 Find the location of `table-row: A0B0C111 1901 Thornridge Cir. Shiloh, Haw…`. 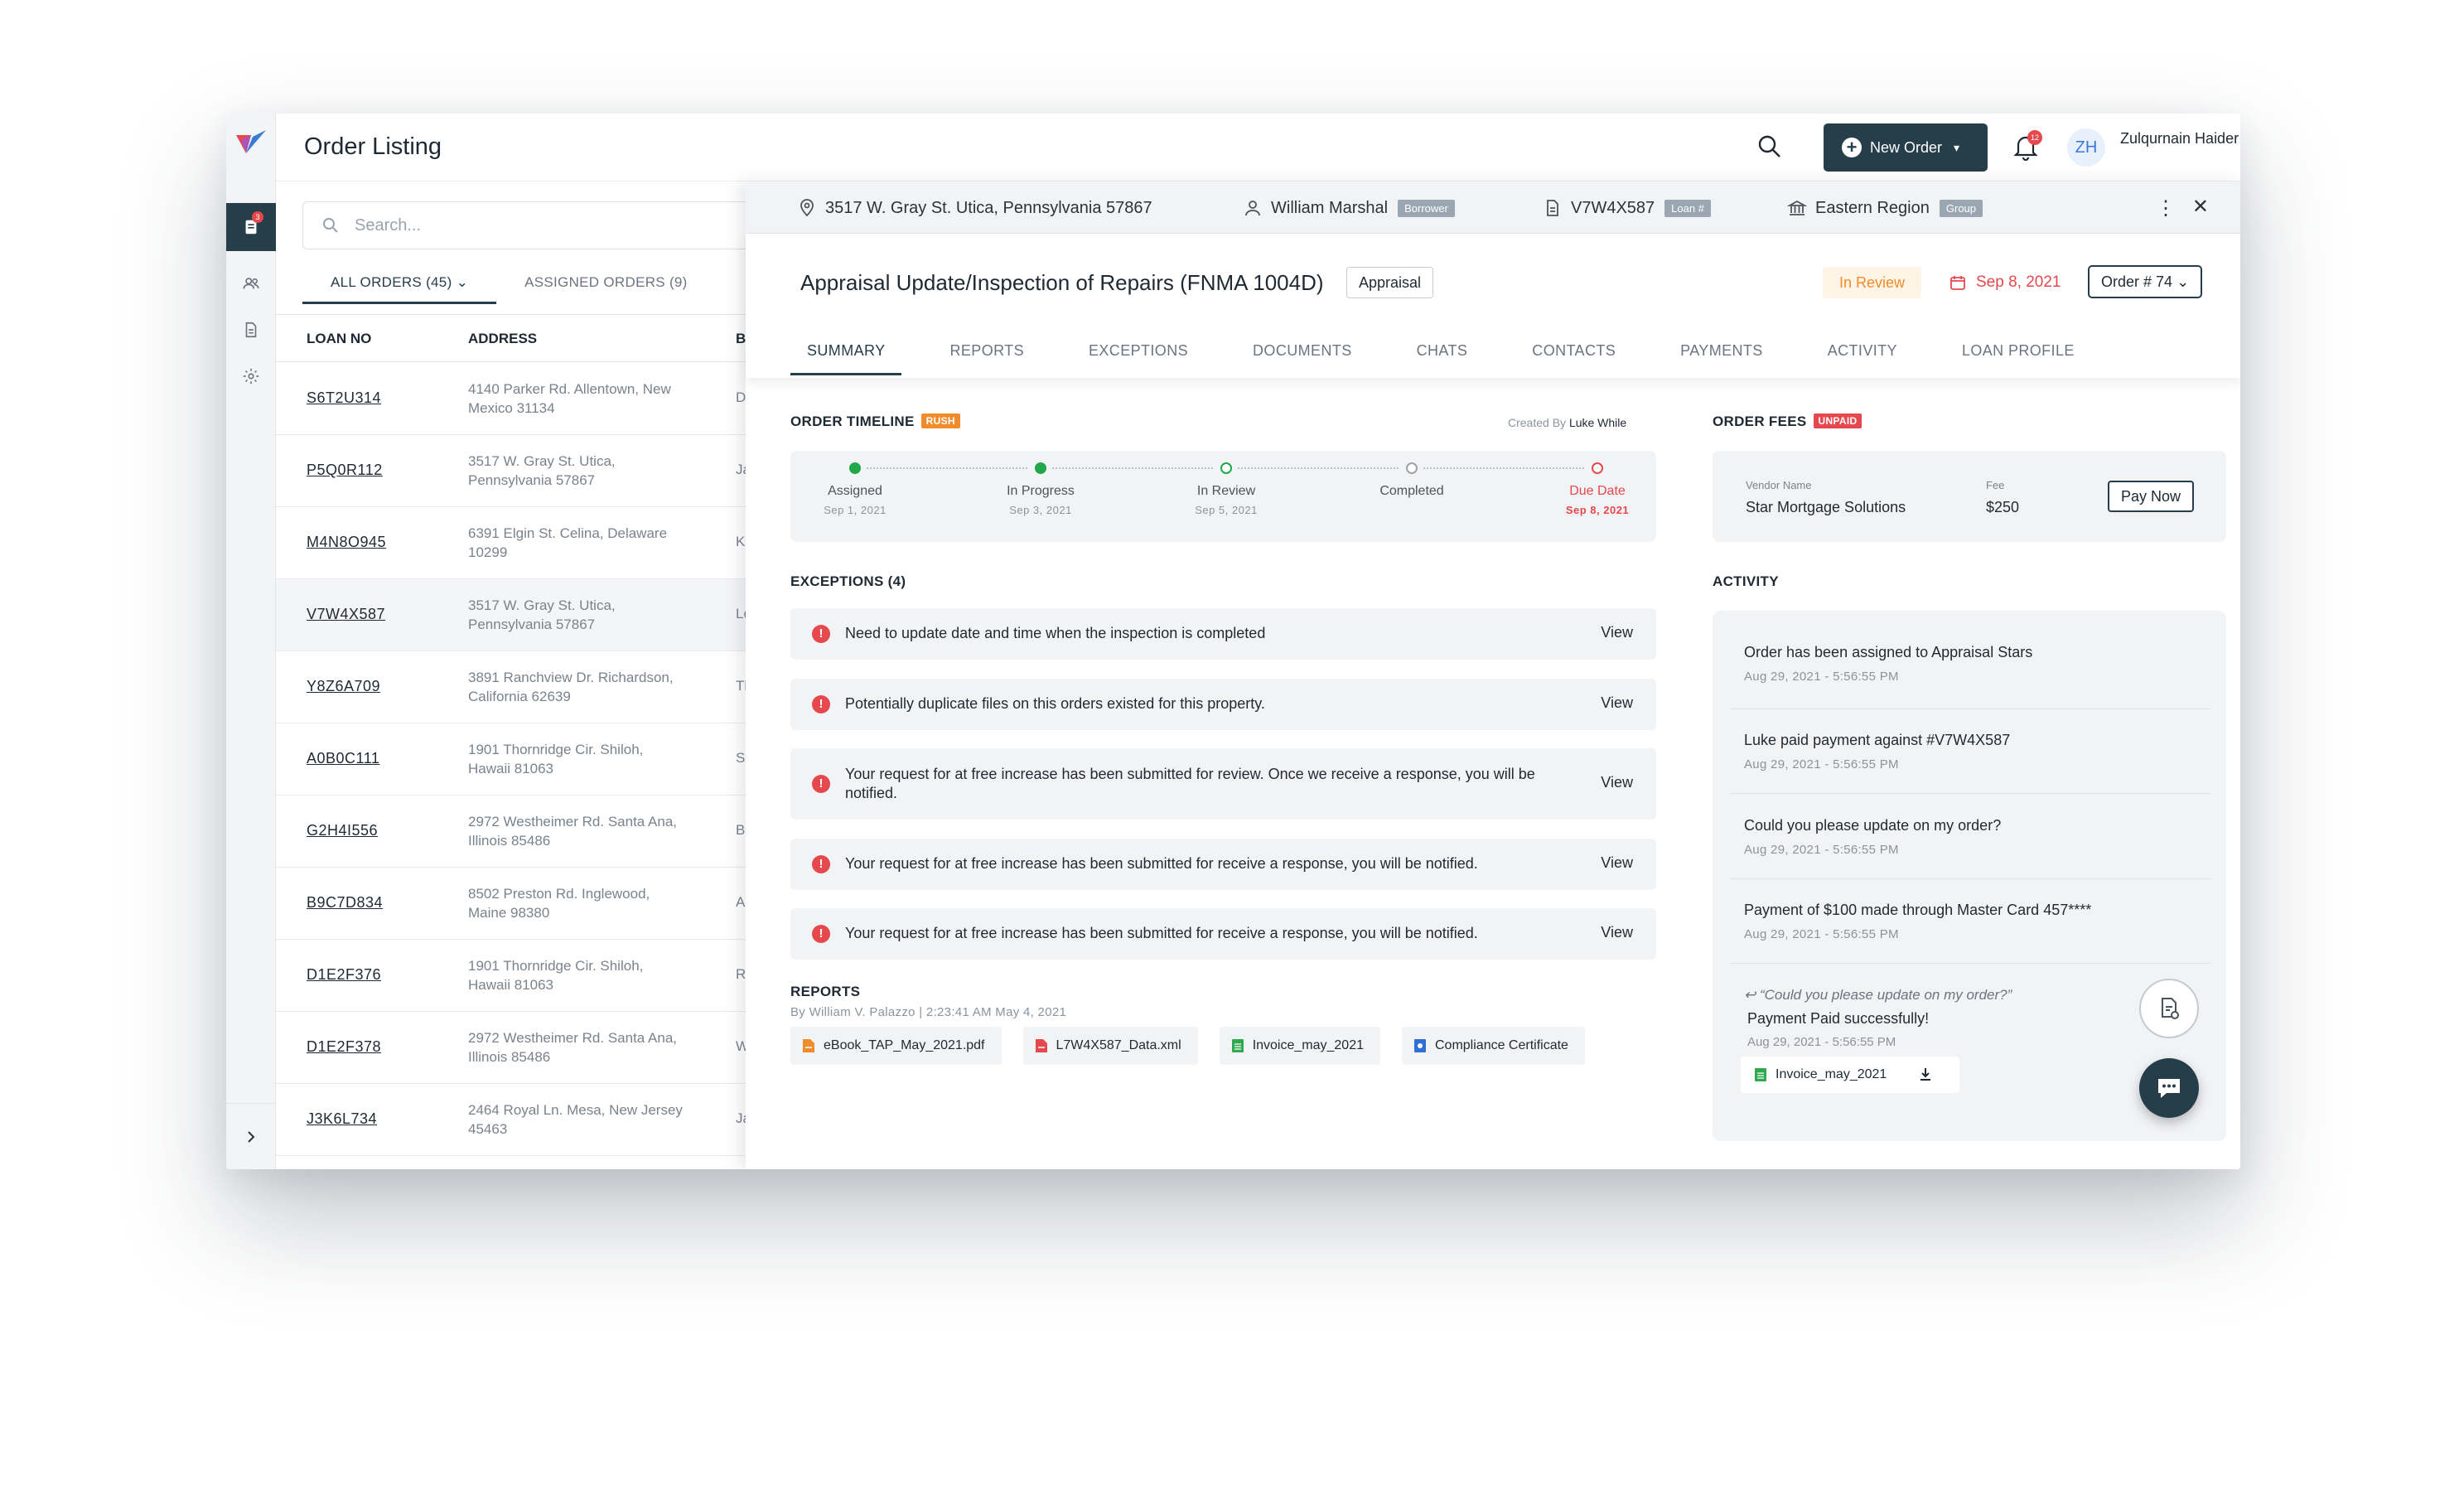

table-row: A0B0C111 1901 Thornridge Cir. Shiloh, Haw… is located at coordinates (541, 759).